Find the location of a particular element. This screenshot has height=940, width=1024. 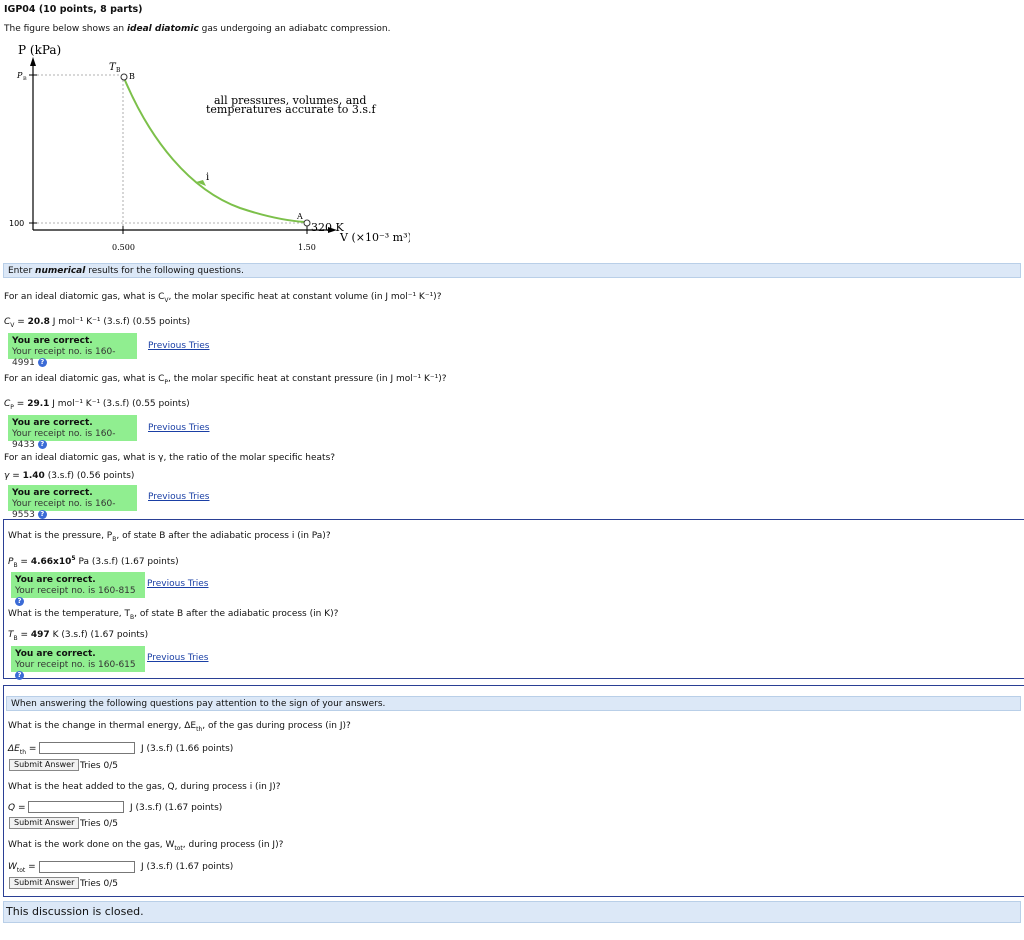

y-tick-100: 100 is located at coordinates (16, 223).